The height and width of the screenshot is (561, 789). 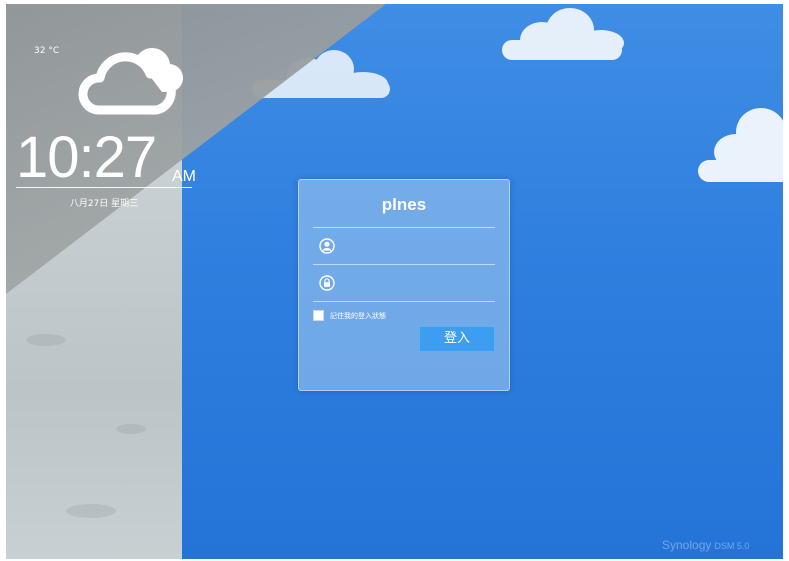 I want to click on brand-name: Synology, so click(x=687, y=545).